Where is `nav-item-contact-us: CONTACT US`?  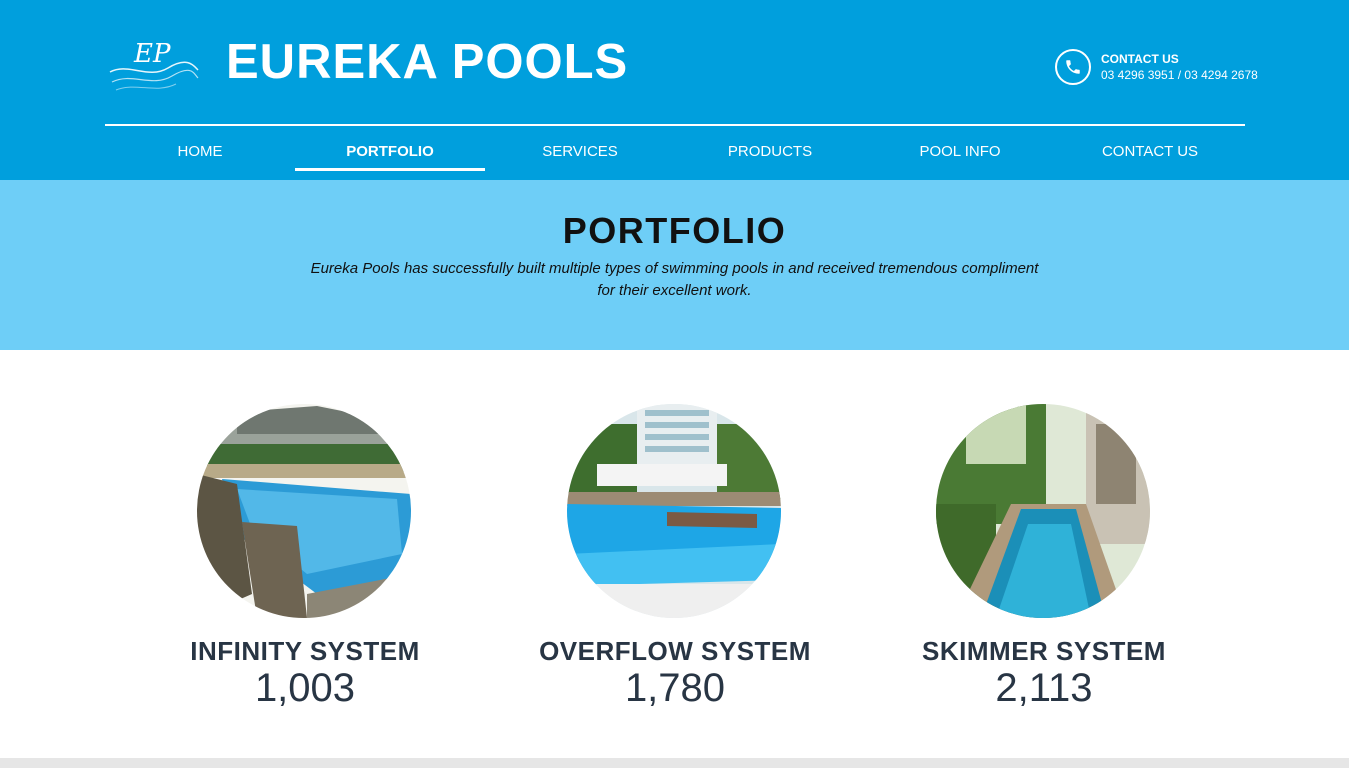 nav-item-contact-us: CONTACT US is located at coordinates (1150, 148).